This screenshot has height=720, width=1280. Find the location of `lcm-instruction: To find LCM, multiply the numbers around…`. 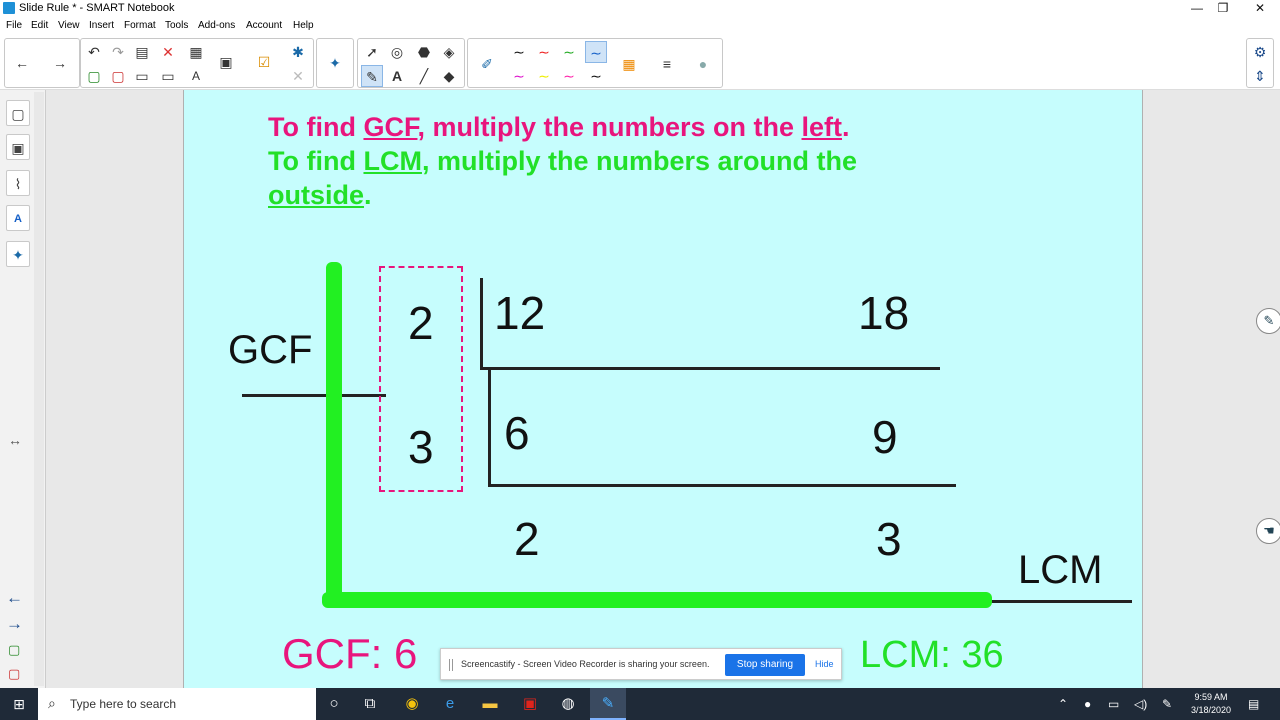

lcm-instruction: To find LCM, multiply the numbers around… is located at coordinates (562, 161).